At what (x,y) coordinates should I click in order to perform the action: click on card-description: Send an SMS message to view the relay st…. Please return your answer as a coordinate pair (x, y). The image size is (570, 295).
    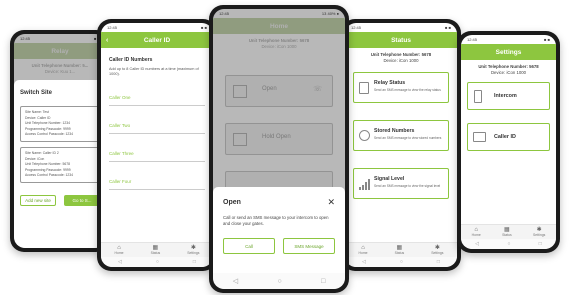
    Looking at the image, I should click on (407, 90).